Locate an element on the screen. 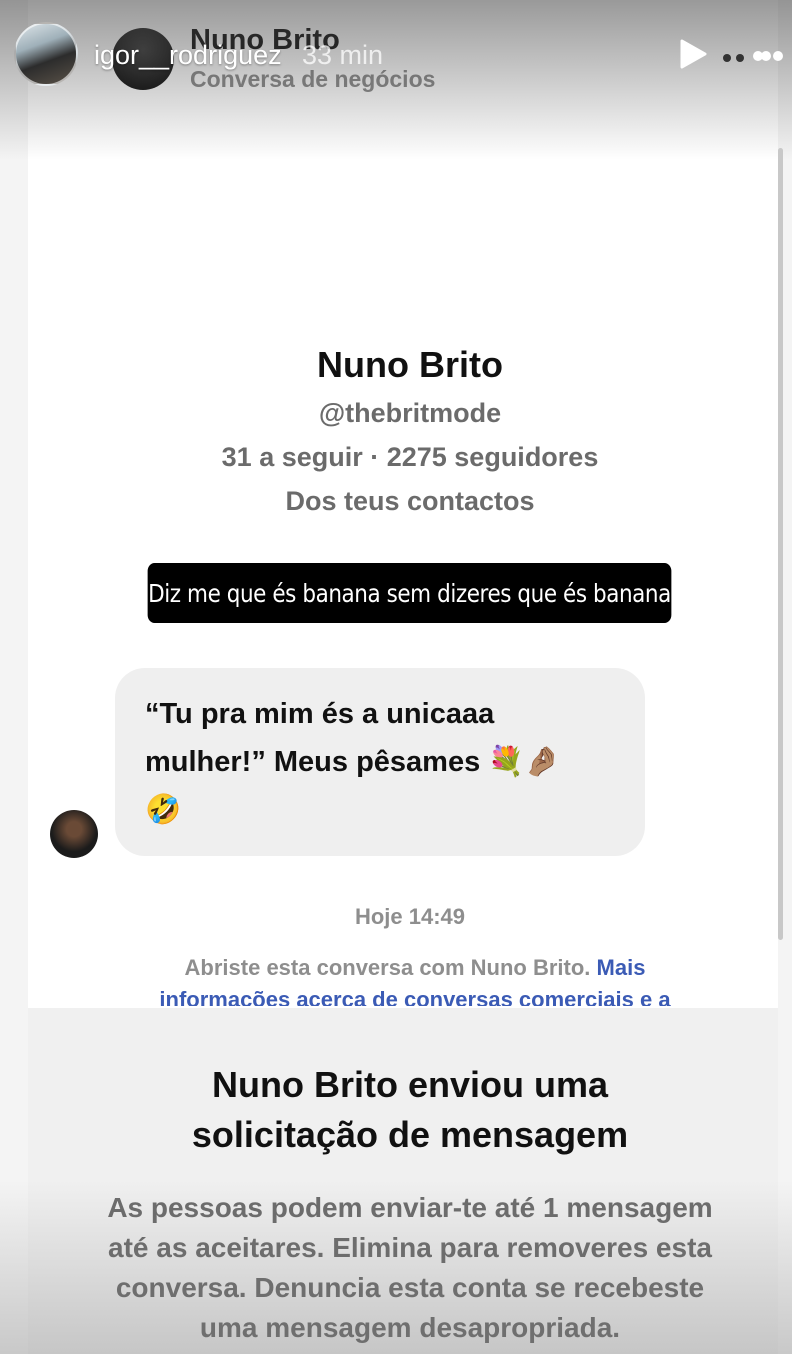 Image resolution: width=792 pixels, height=1354 pixels. profile-photo is located at coordinates (409, 215).